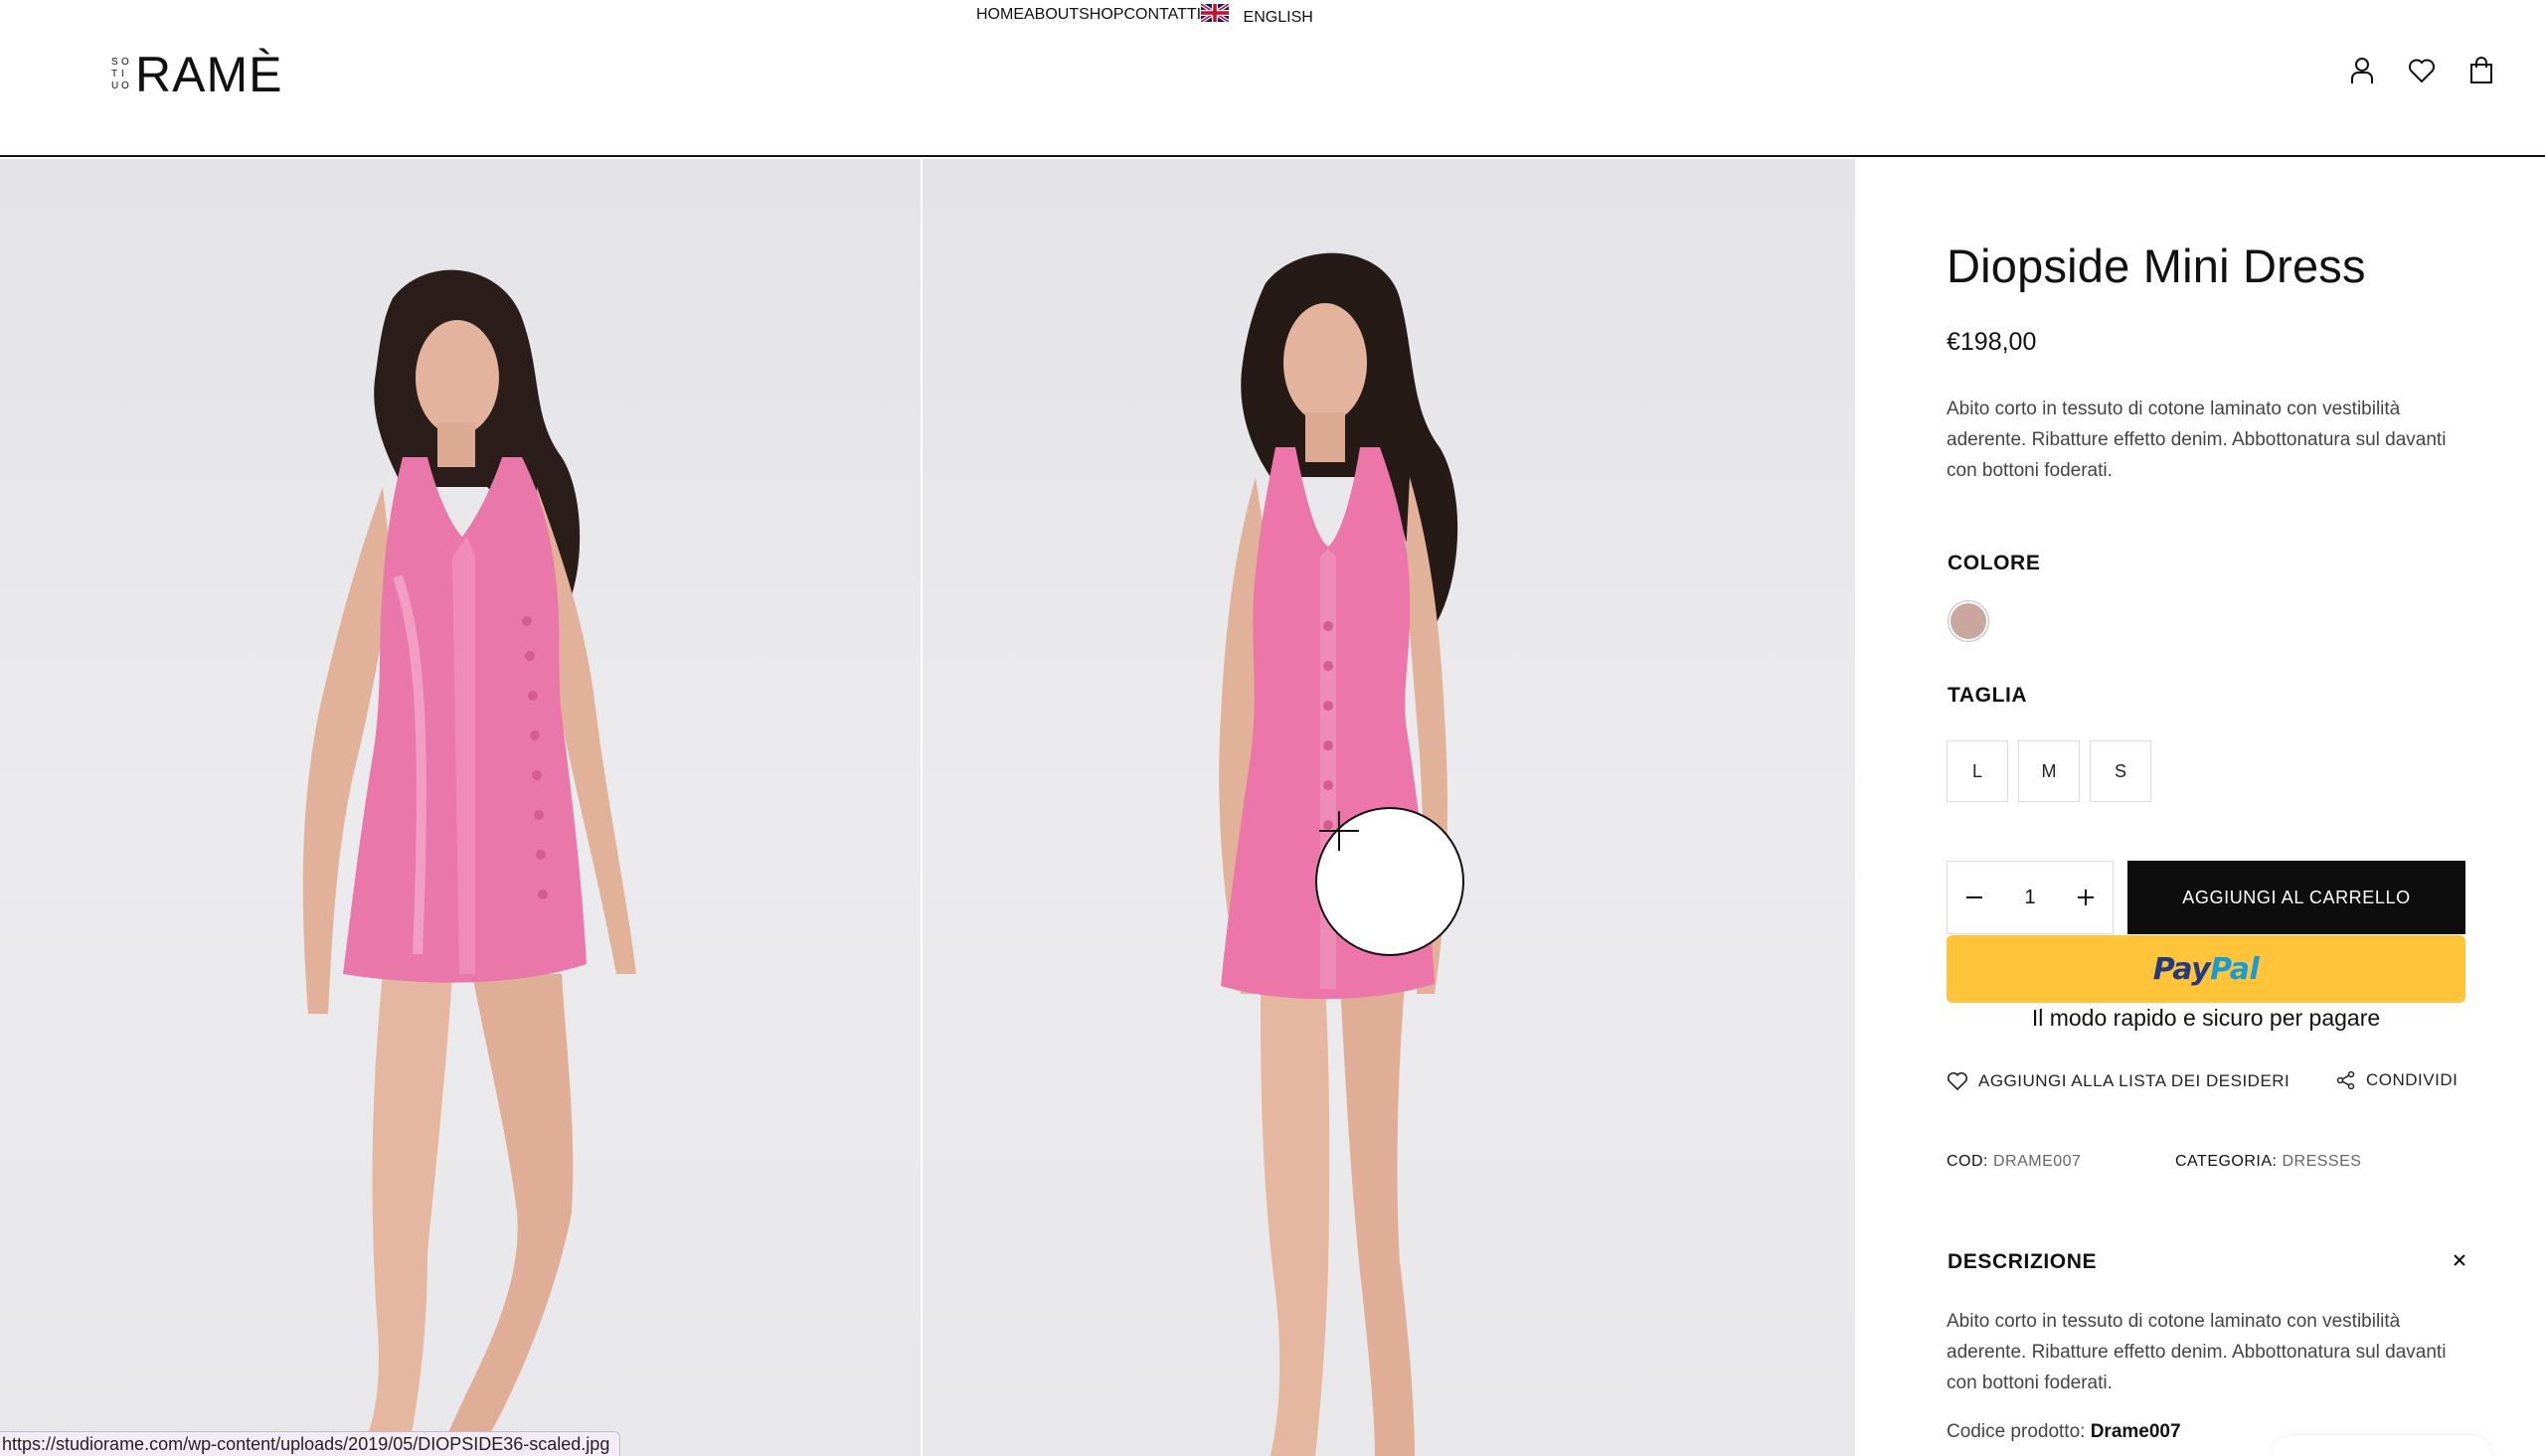  I want to click on paypal-logo: PayPal, so click(2206, 969).